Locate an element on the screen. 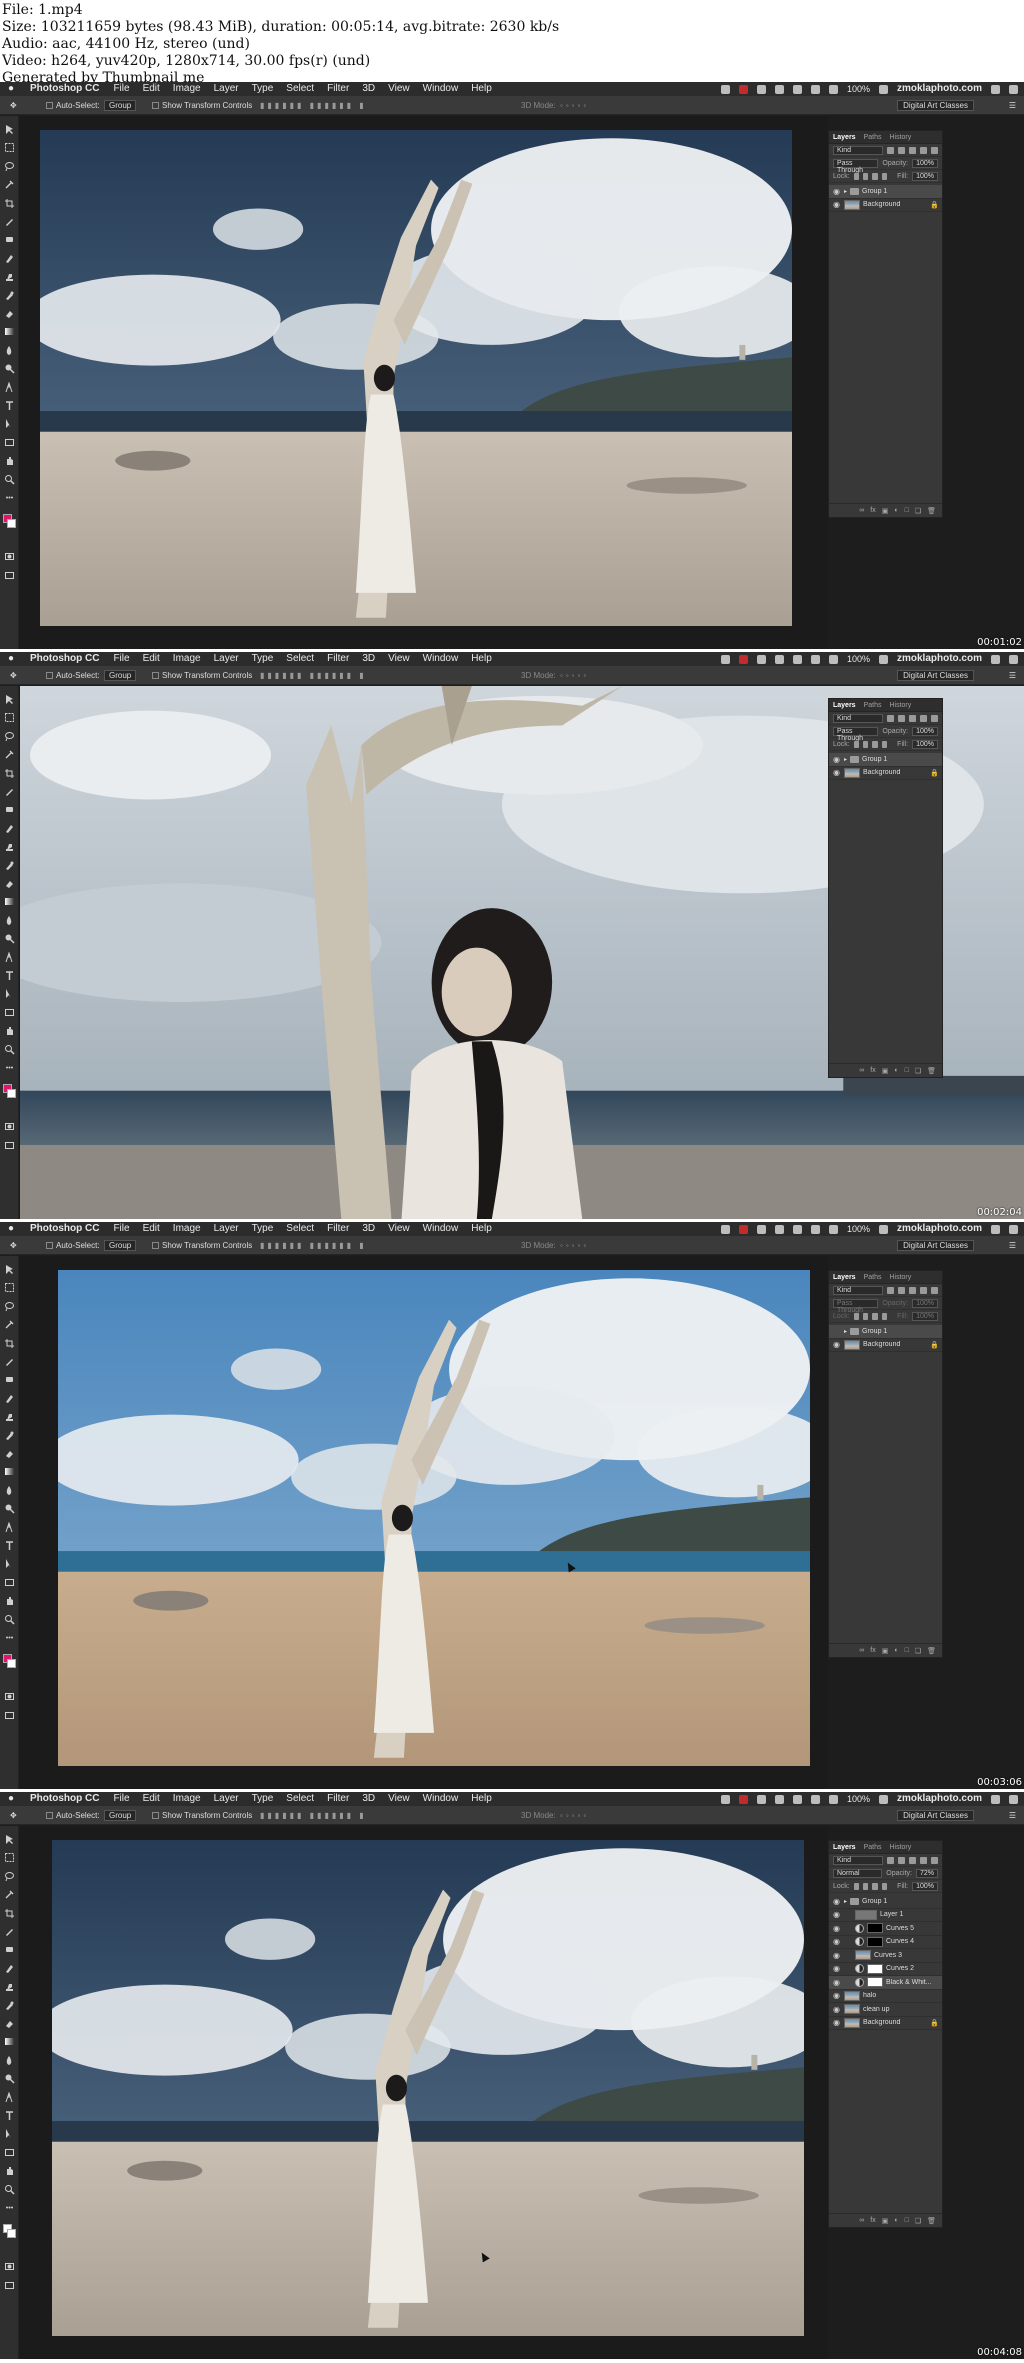  eyedropper-tool-icon is located at coordinates (9, 1931).